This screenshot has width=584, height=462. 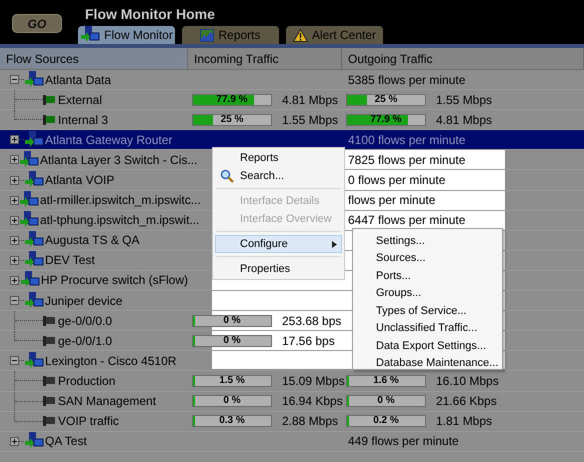 What do you see at coordinates (79, 181) in the screenshot?
I see `source-name: Atlanta VOIP` at bounding box center [79, 181].